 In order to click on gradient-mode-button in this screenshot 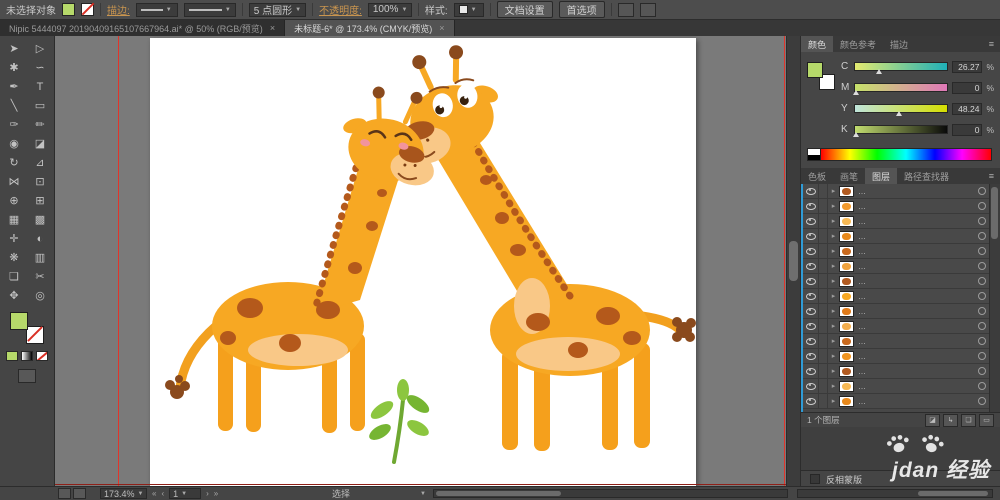, I will do `click(27, 356)`.